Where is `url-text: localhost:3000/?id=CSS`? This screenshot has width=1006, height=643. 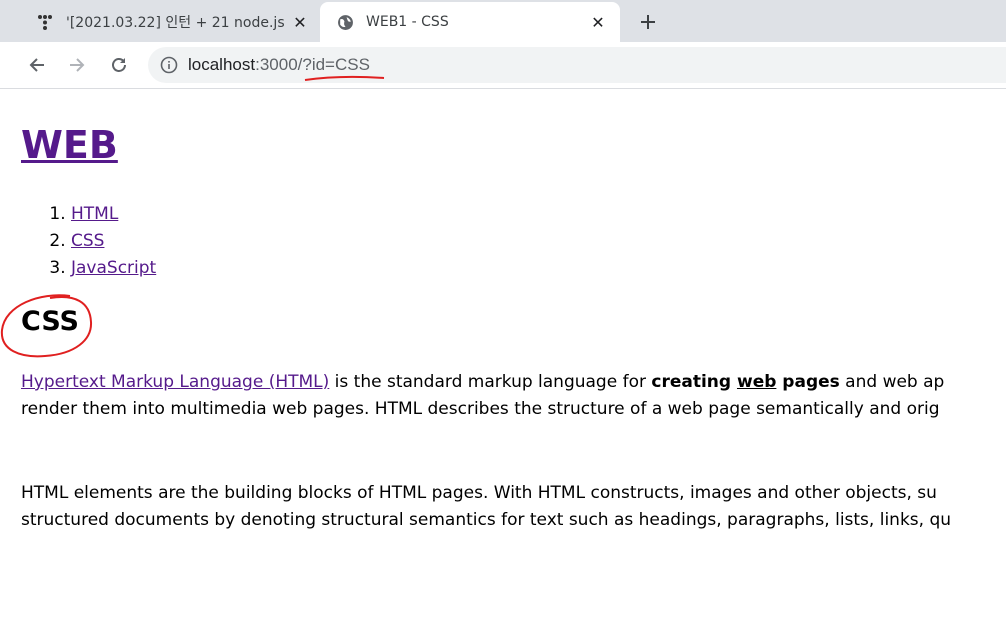 url-text: localhost:3000/?id=CSS is located at coordinates (279, 65).